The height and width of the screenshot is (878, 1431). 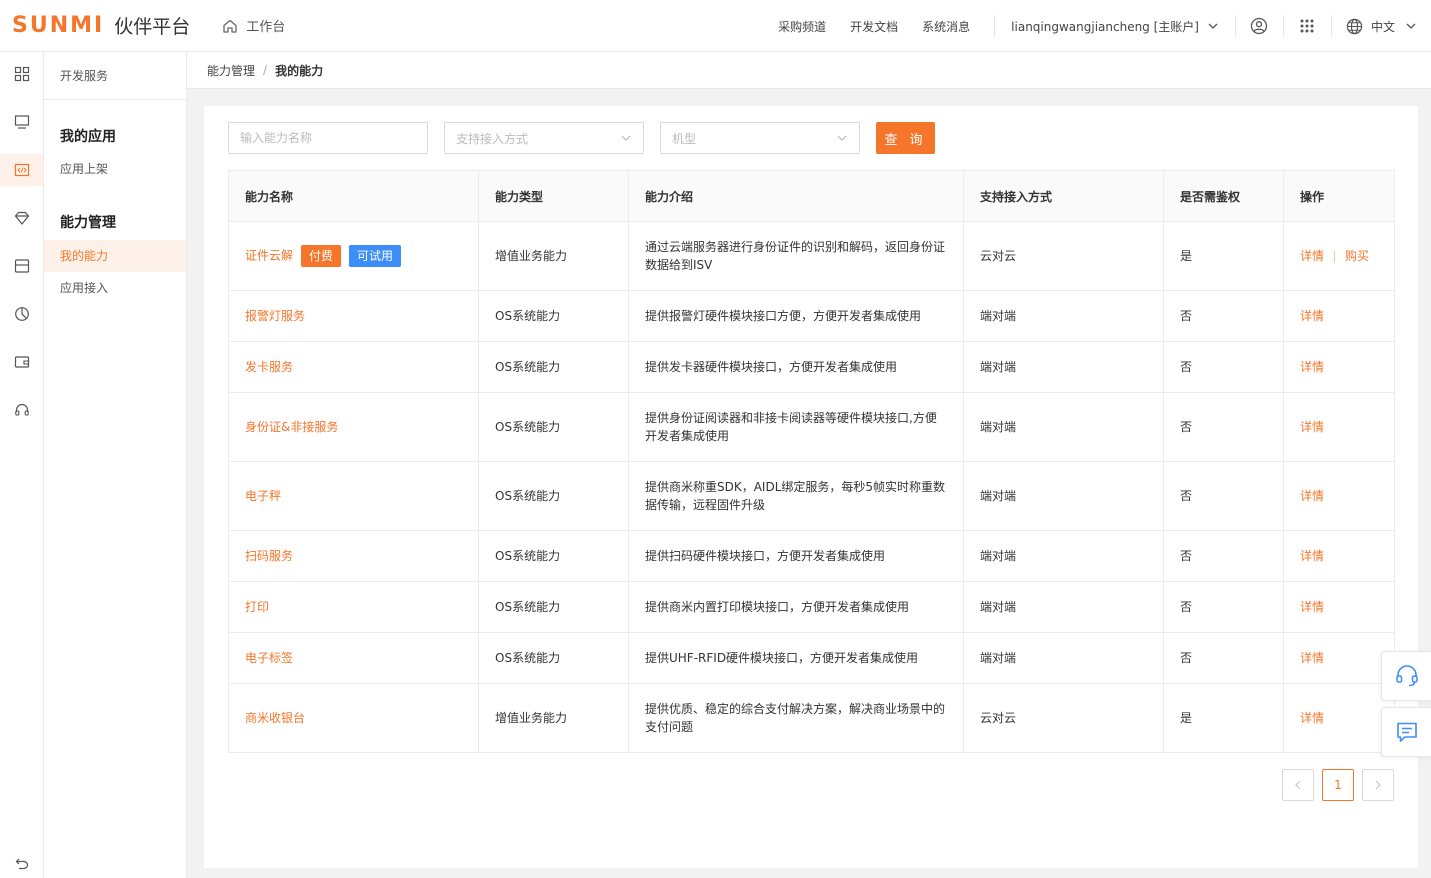 What do you see at coordinates (269, 658) in the screenshot?
I see `capability-name-link: 电子标签` at bounding box center [269, 658].